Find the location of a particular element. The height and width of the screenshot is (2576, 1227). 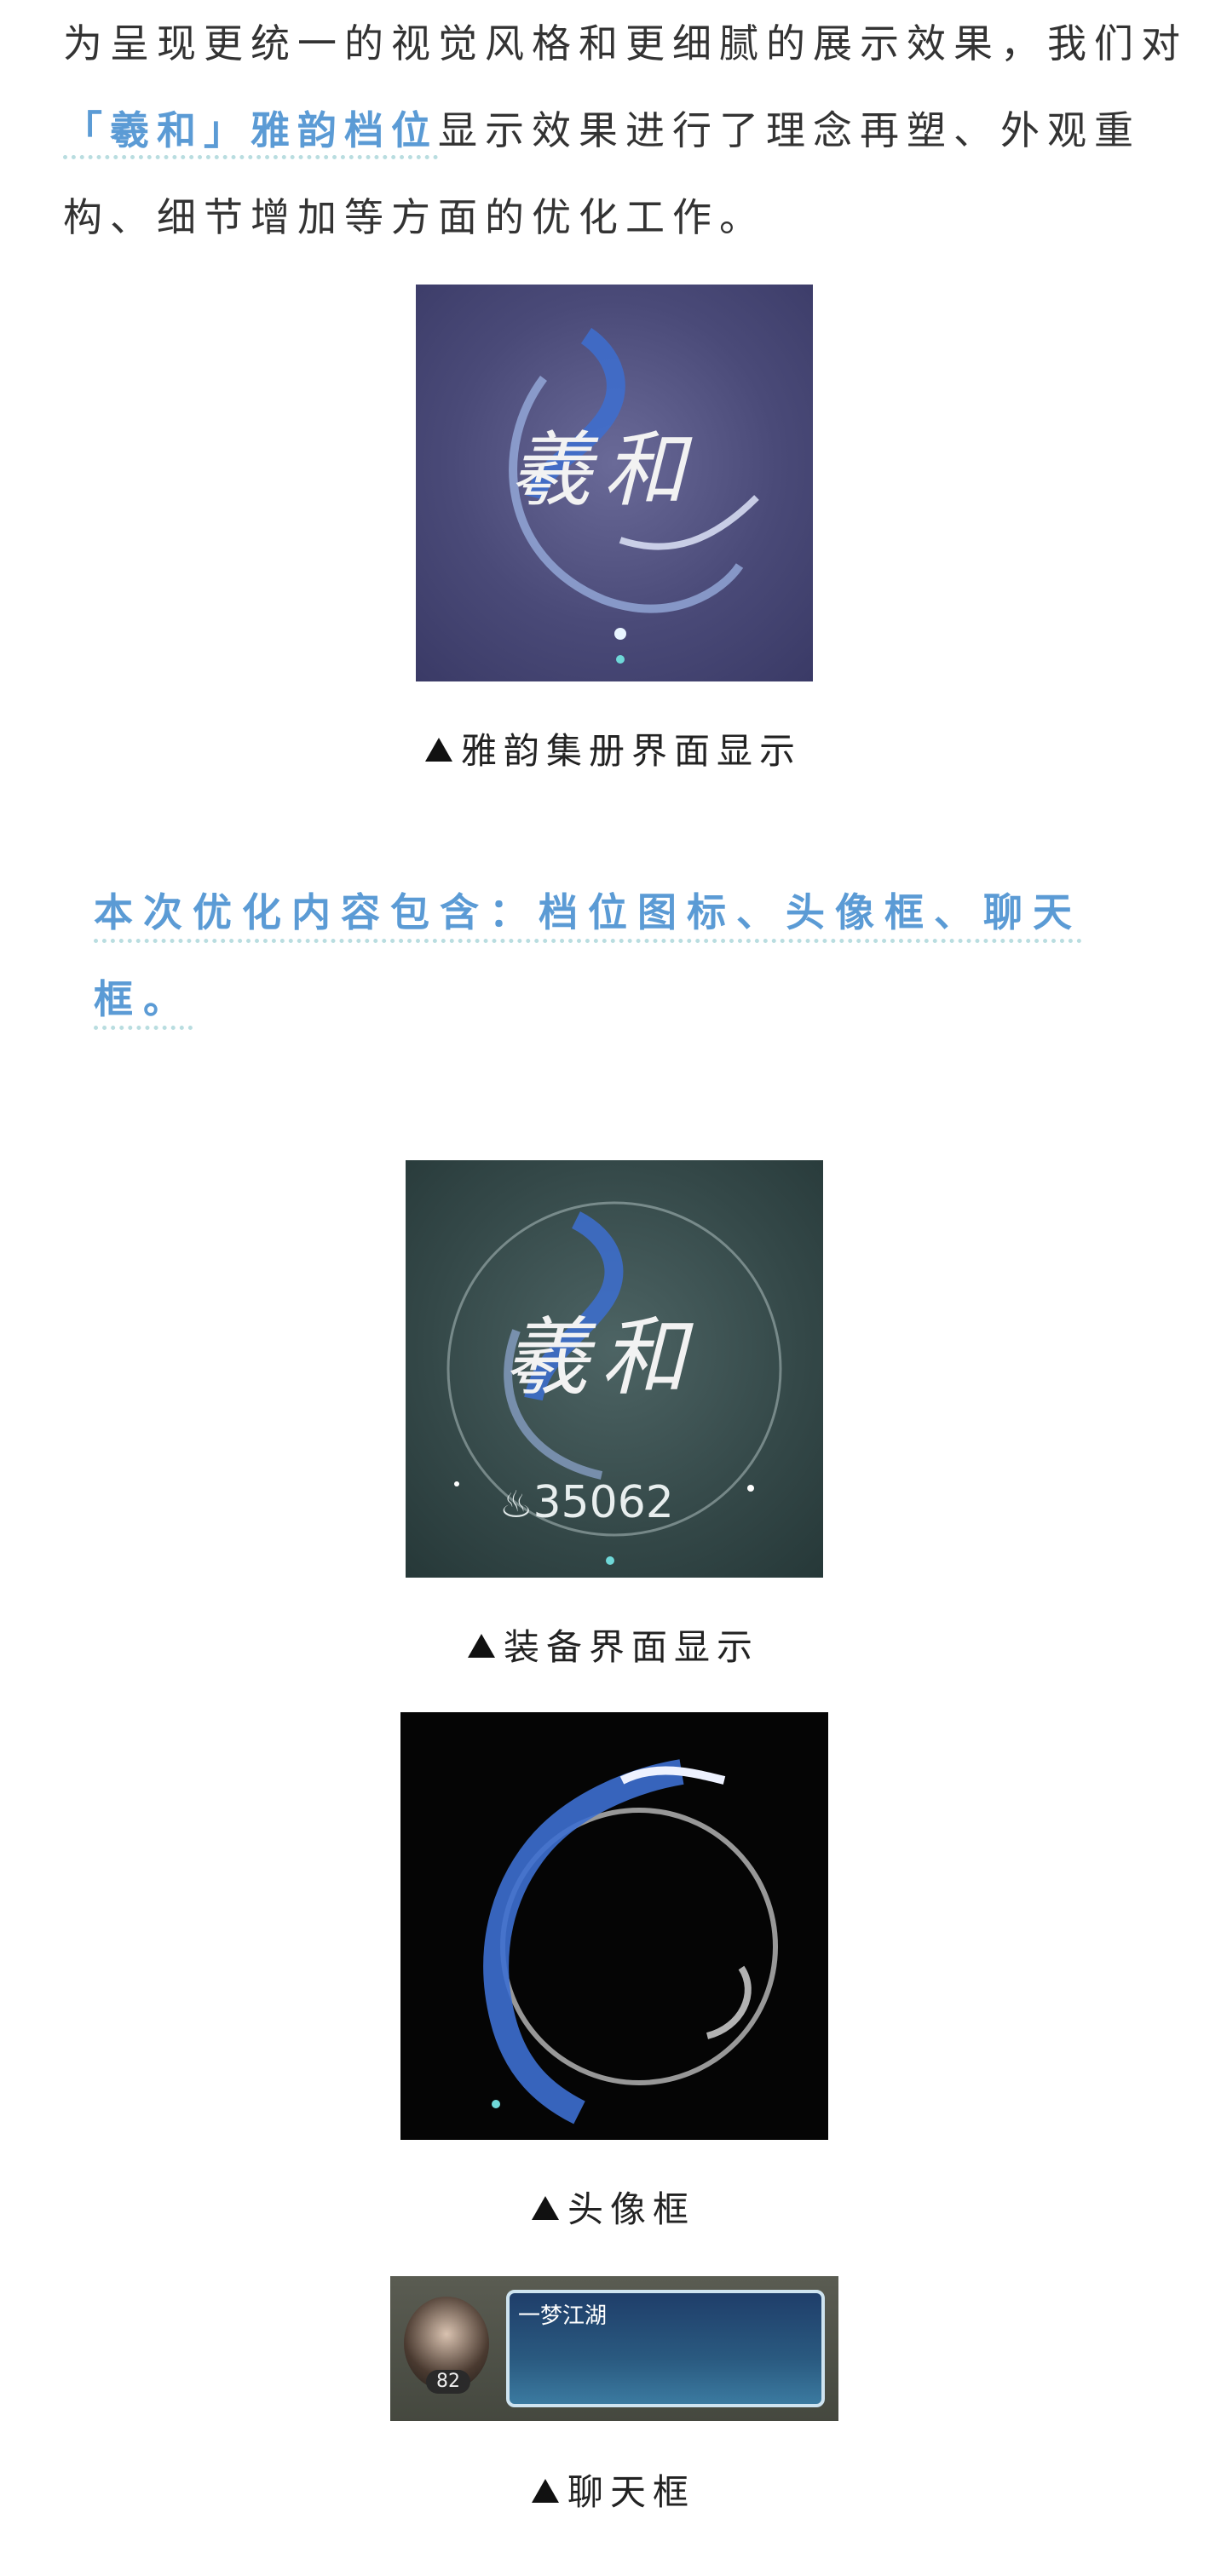

collection-image: 羲和 is located at coordinates (614, 483).